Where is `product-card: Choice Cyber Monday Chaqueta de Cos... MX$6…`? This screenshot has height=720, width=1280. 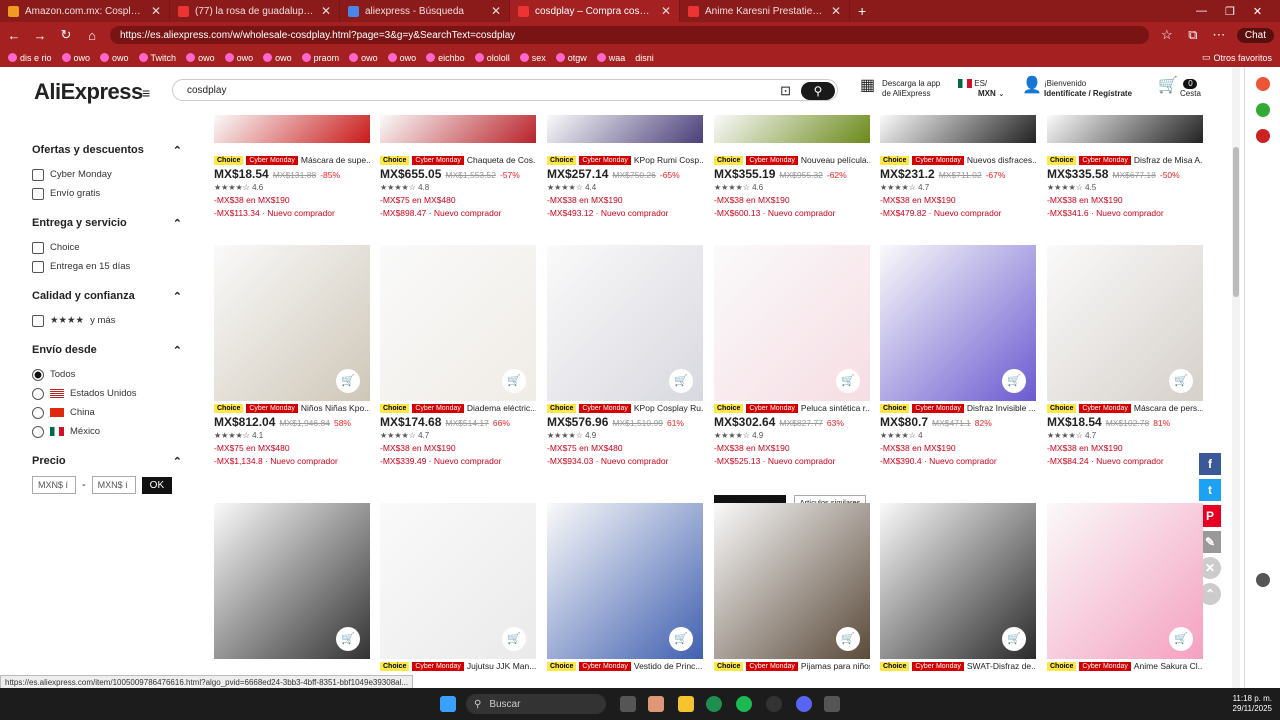
product-card: Choice Cyber Monday Chaqueta de Cos... MX$6… is located at coordinates (458, 187).